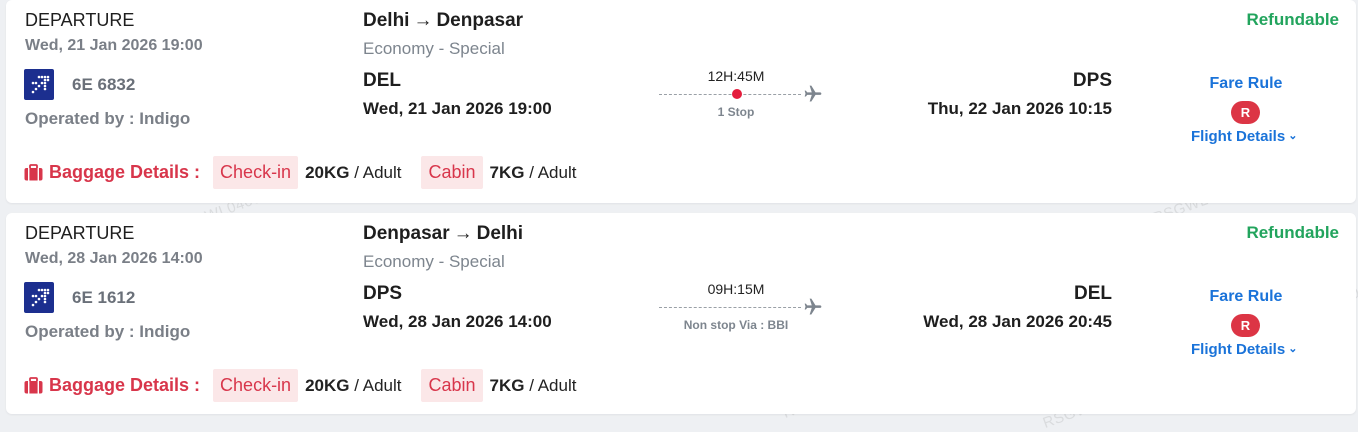 The height and width of the screenshot is (432, 1358). Describe the element at coordinates (104, 297) in the screenshot. I see `flight-number: 6E 1612` at that location.